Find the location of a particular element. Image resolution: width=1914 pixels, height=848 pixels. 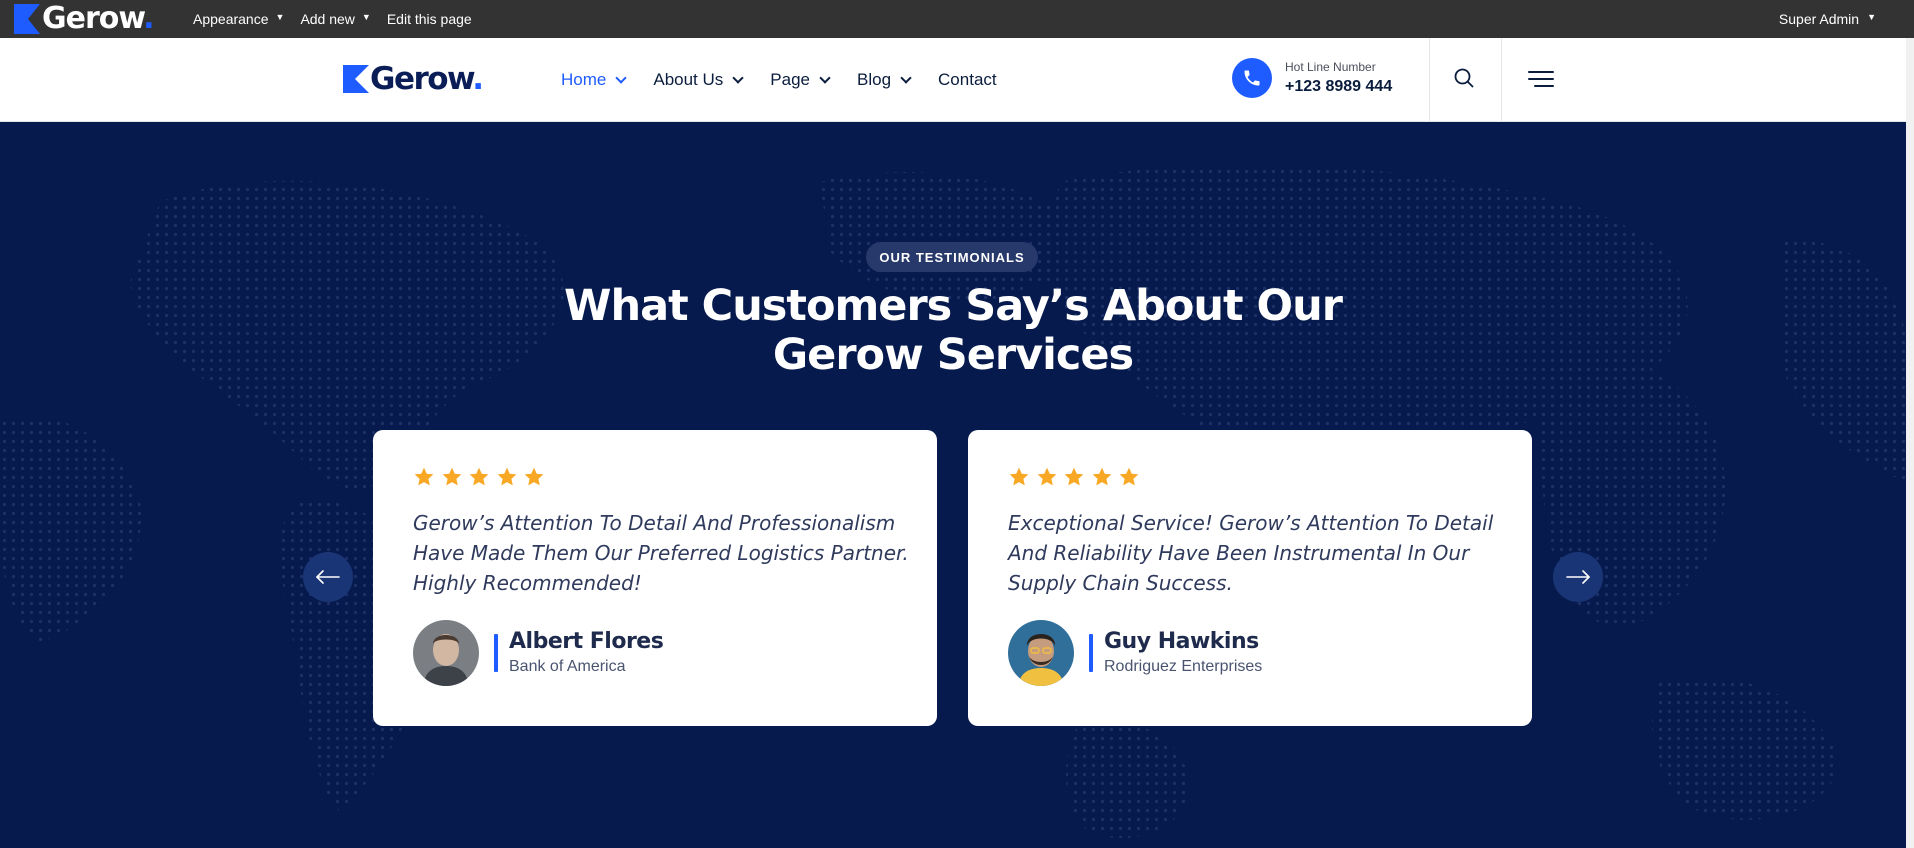

nav-item-contact: Contact is located at coordinates (967, 80).